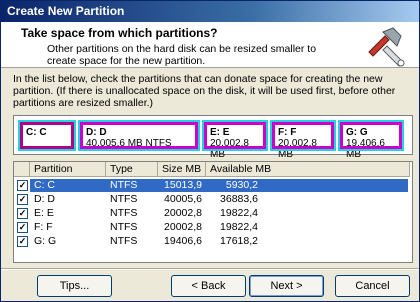  I want to click on partition-label: F, so click(287, 132).